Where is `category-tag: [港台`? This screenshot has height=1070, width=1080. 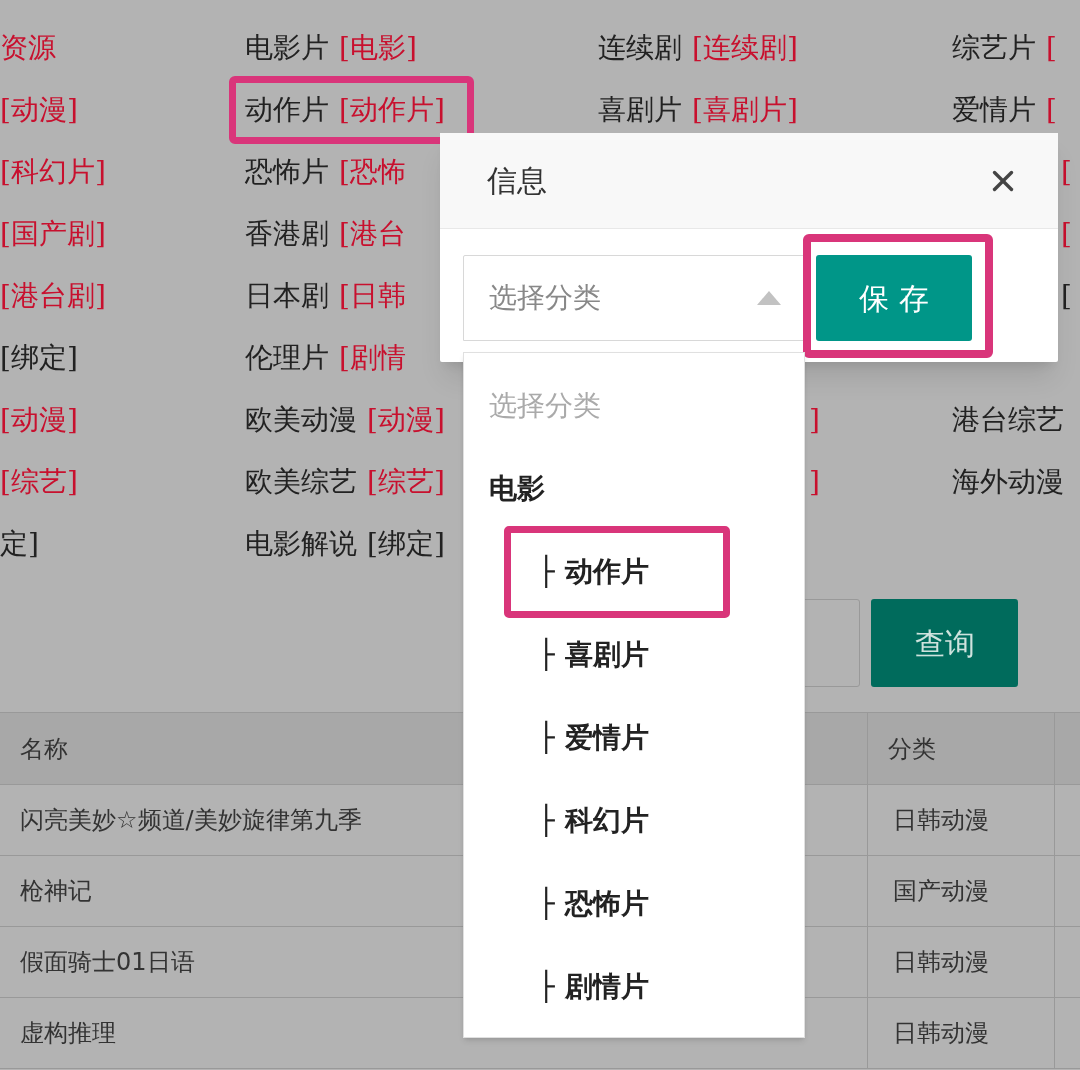
category-tag: [港台 is located at coordinates (372, 234).